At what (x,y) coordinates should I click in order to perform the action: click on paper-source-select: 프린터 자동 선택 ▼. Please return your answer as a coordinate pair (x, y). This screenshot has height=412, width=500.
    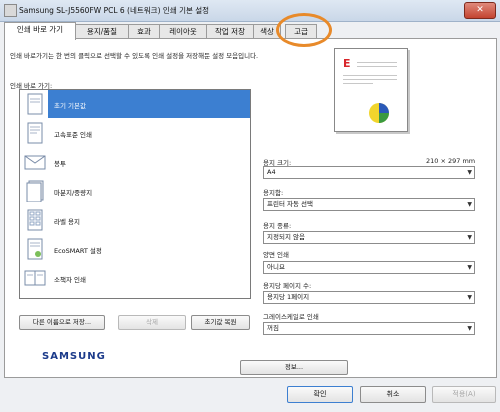
    Looking at the image, I should click on (369, 204).